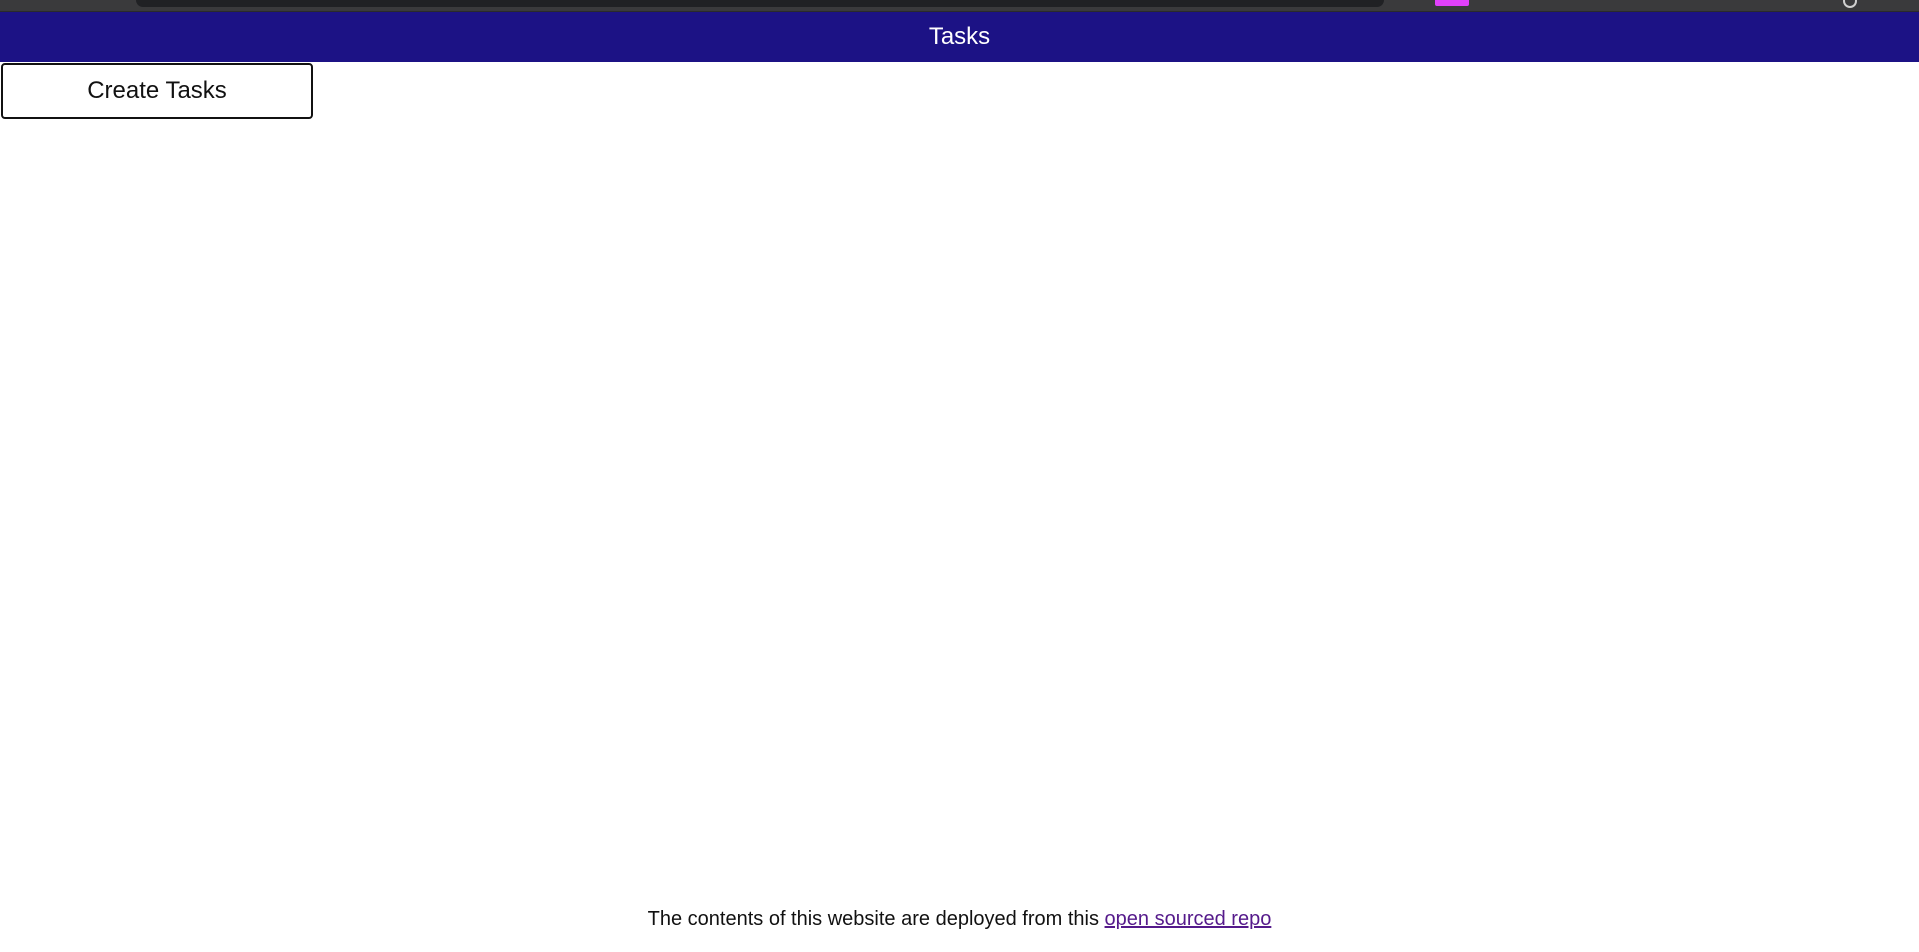 The height and width of the screenshot is (952, 1919). Describe the element at coordinates (1188, 919) in the screenshot. I see `open-sourced-repo-link: open sourced repo` at that location.